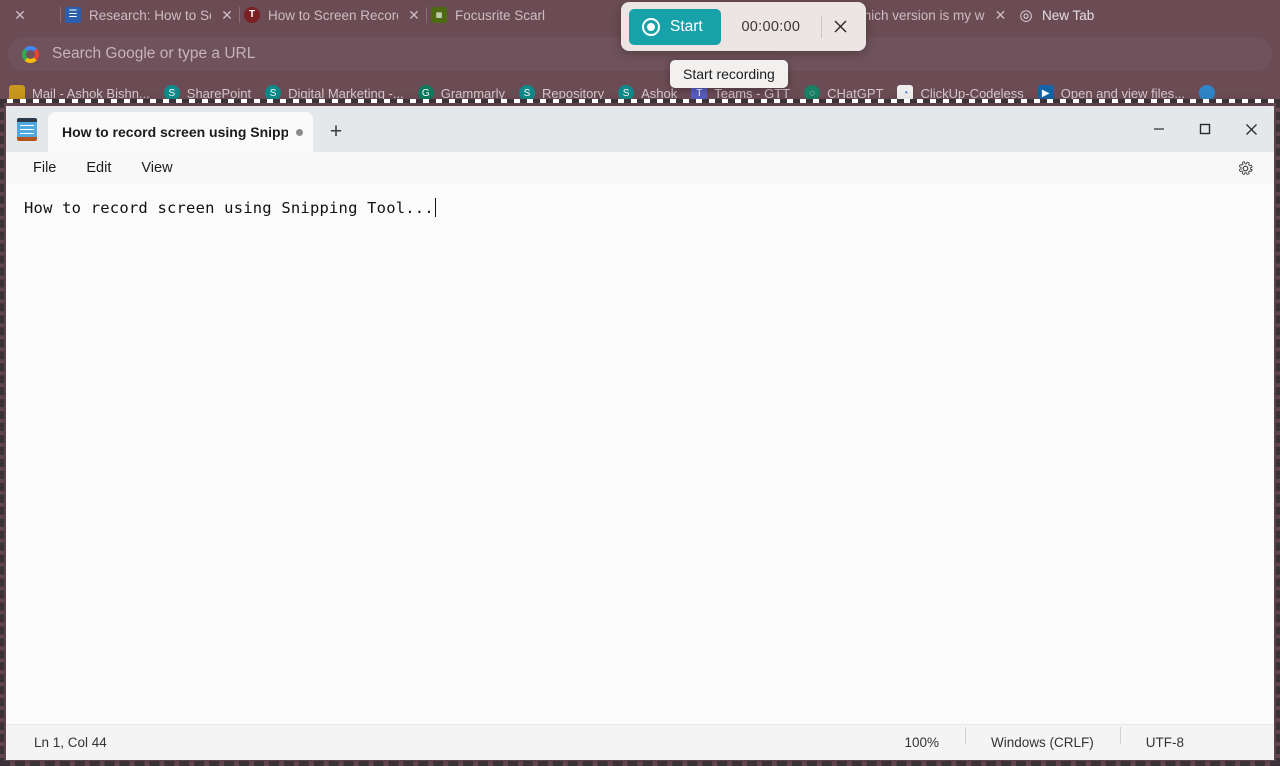  Describe the element at coordinates (1196, 738) in the screenshot. I see `status-encoding: UTF-8` at that location.